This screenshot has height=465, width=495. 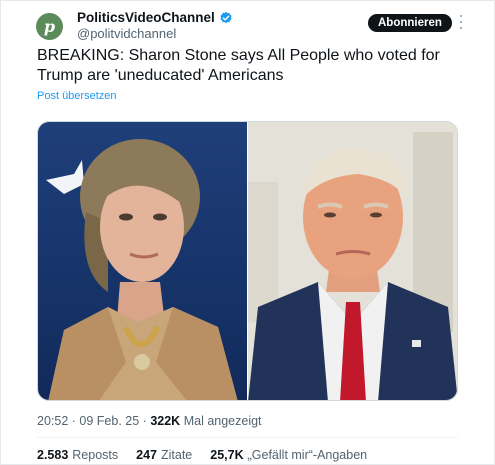 I want to click on follow-button: Abonnieren, so click(x=410, y=23).